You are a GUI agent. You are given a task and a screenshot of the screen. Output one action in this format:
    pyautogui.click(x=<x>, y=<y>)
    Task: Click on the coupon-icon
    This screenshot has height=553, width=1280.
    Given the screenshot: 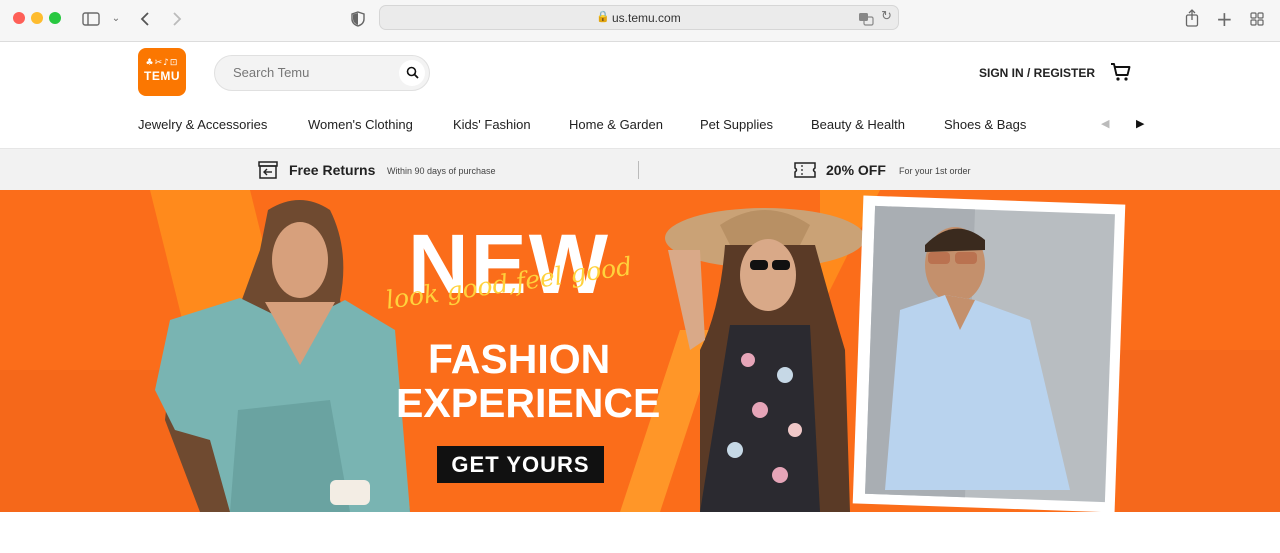 What is the action you would take?
    pyautogui.click(x=805, y=170)
    